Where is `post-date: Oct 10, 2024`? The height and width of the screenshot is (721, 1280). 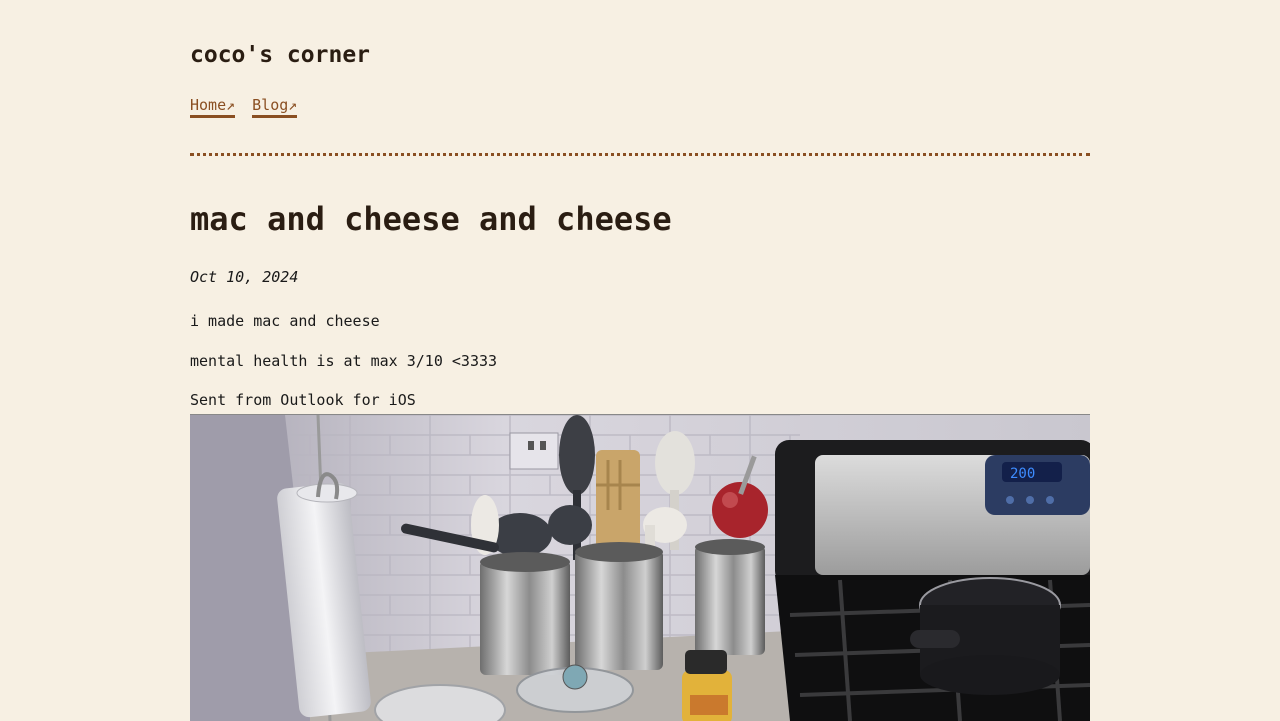
post-date: Oct 10, 2024 is located at coordinates (244, 277).